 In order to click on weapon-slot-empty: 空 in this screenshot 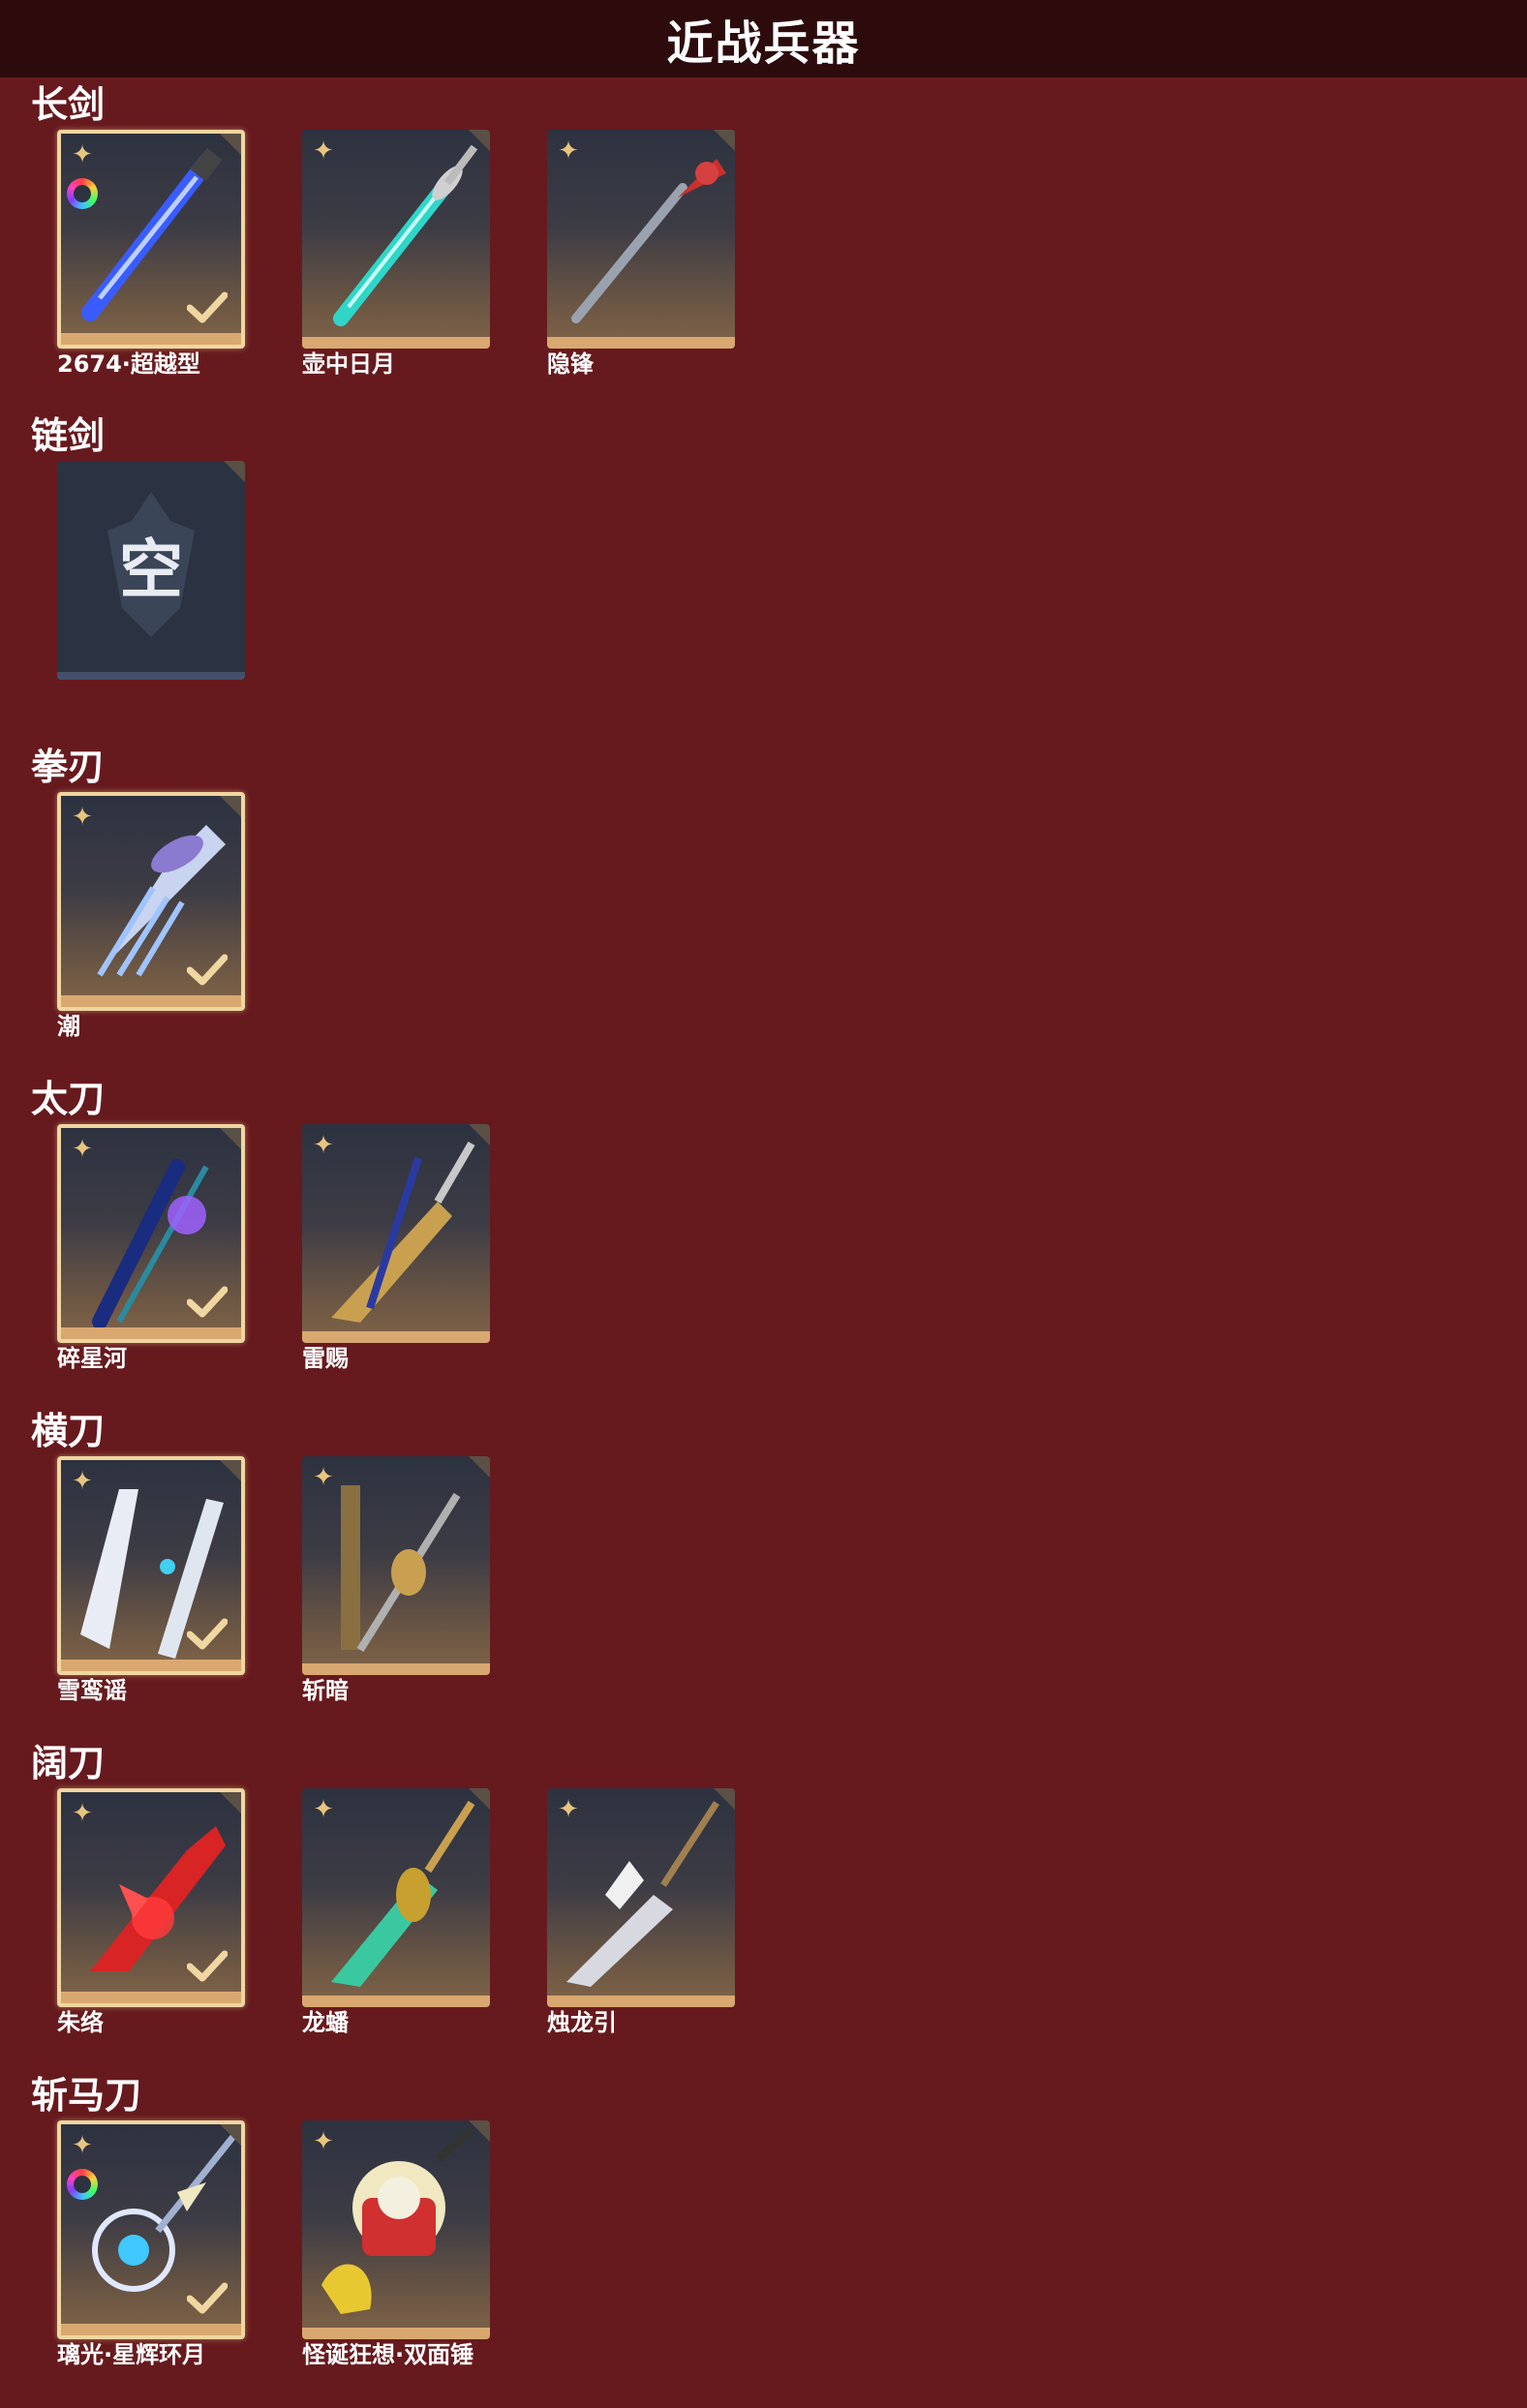, I will do `click(151, 585)`.